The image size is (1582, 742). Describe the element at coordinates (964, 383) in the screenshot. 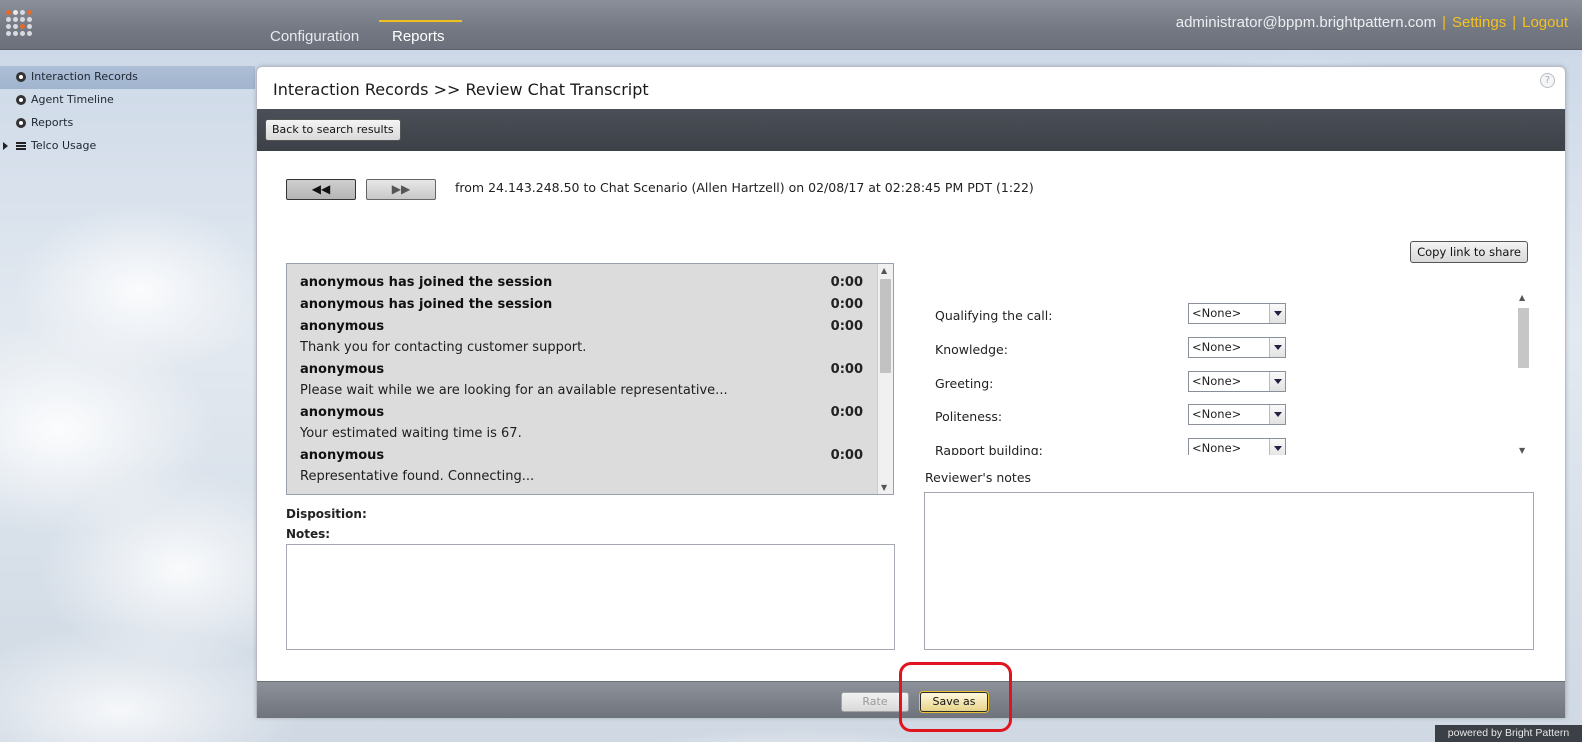

I see `evaluation-label: Greeting:` at that location.